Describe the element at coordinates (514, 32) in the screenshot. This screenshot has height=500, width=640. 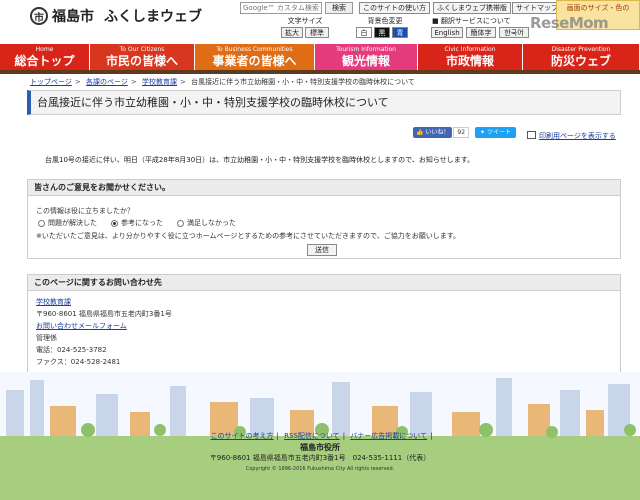
I see `lang-korean-button: 한국어` at that location.